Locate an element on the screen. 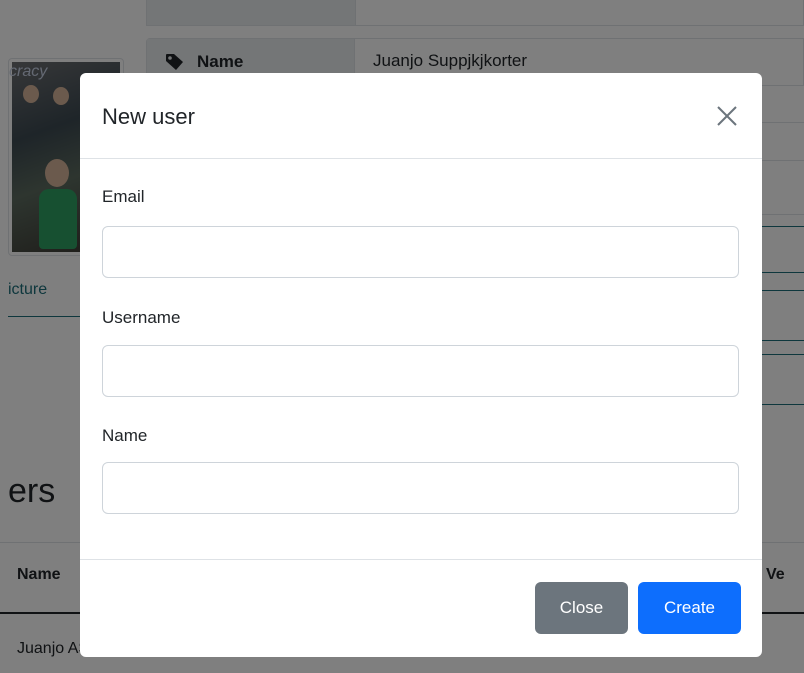  username-label: Username is located at coordinates (141, 317).